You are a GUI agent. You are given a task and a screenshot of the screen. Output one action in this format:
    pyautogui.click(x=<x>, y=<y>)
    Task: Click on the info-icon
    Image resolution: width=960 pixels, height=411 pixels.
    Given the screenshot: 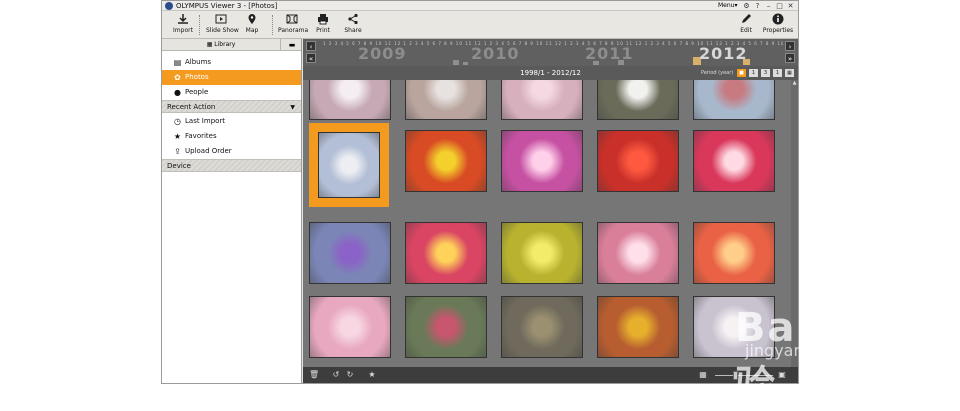 What is the action you would take?
    pyautogui.click(x=778, y=19)
    